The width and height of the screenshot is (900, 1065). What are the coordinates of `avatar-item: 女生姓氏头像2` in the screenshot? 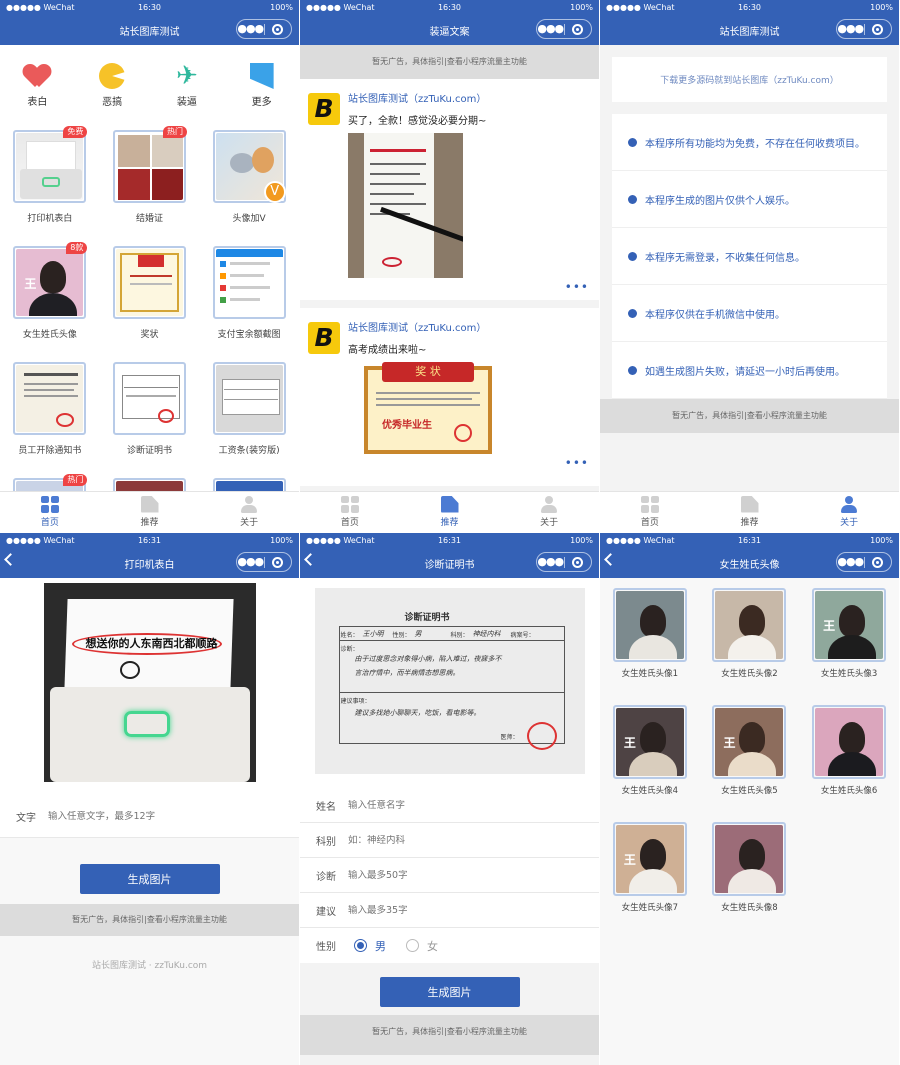 It's located at (750, 646).